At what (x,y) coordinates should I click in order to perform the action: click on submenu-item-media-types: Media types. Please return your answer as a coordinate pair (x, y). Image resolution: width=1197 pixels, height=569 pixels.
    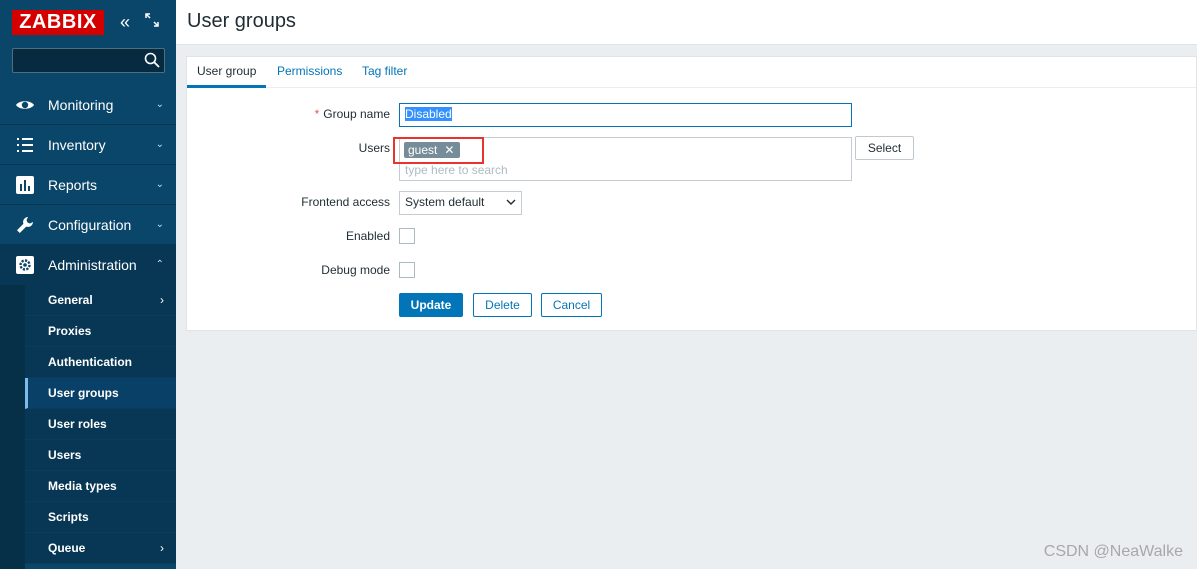
    Looking at the image, I should click on (100, 486).